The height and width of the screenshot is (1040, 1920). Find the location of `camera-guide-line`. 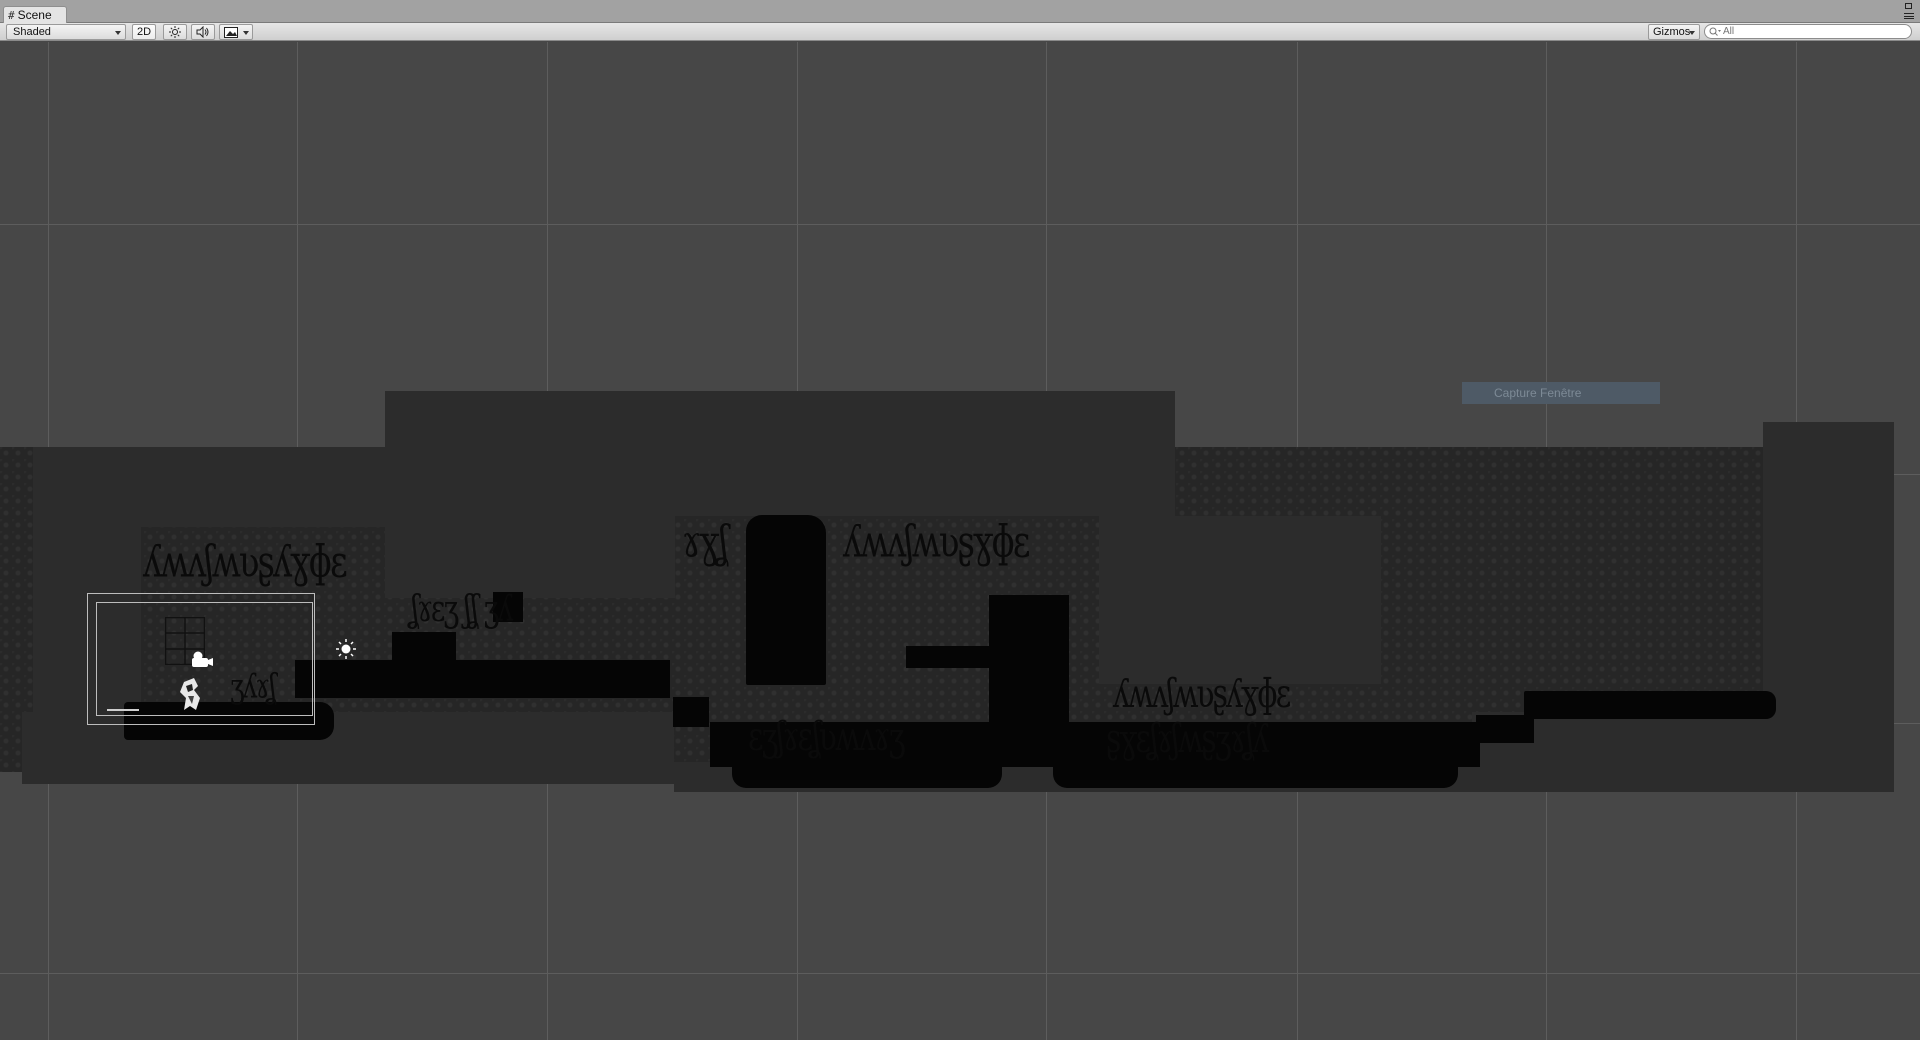

camera-guide-line is located at coordinates (123, 710).